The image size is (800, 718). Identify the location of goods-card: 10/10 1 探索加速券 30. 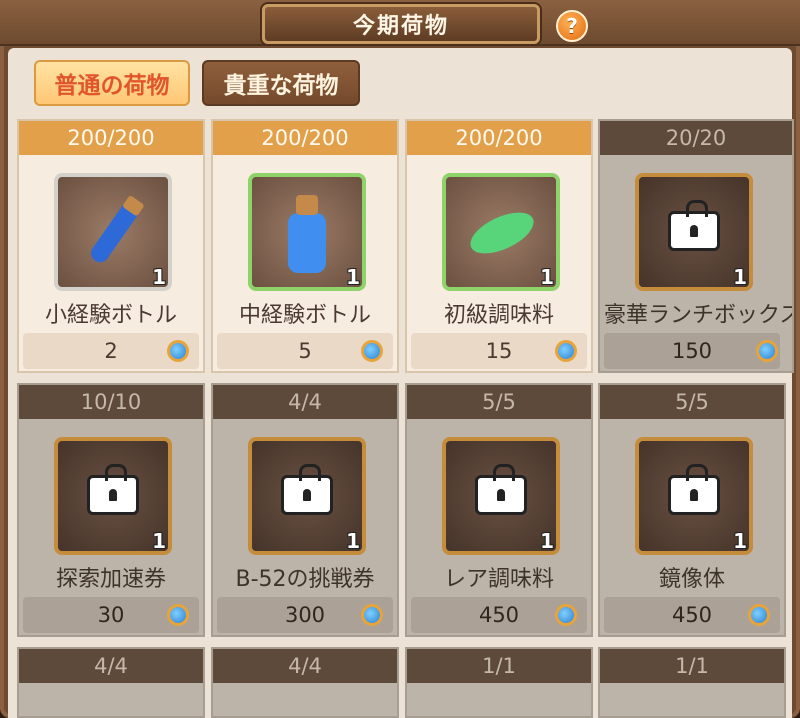
(111, 510).